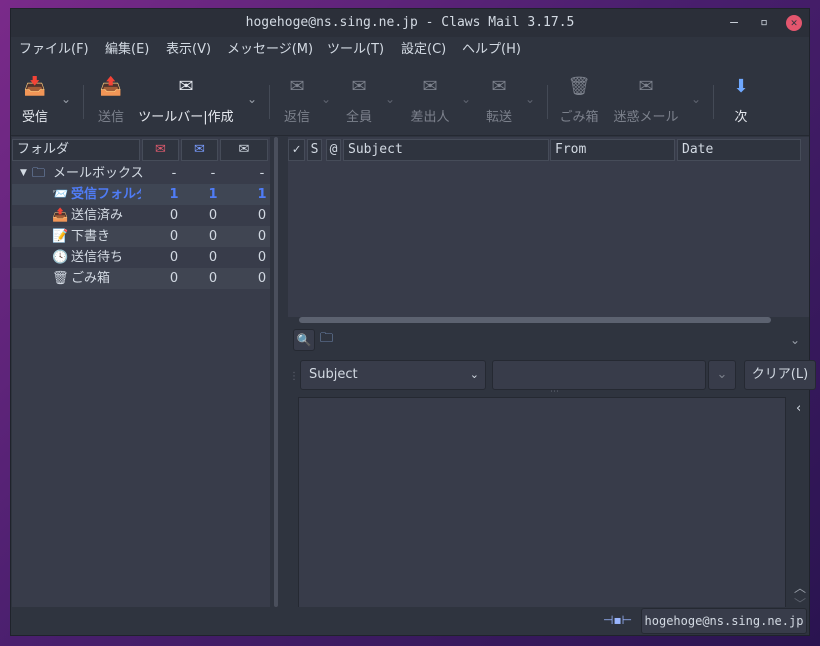 Image resolution: width=820 pixels, height=646 pixels. I want to click on folder-header: フォルダ ✉ ✉ ✉, so click(141, 149).